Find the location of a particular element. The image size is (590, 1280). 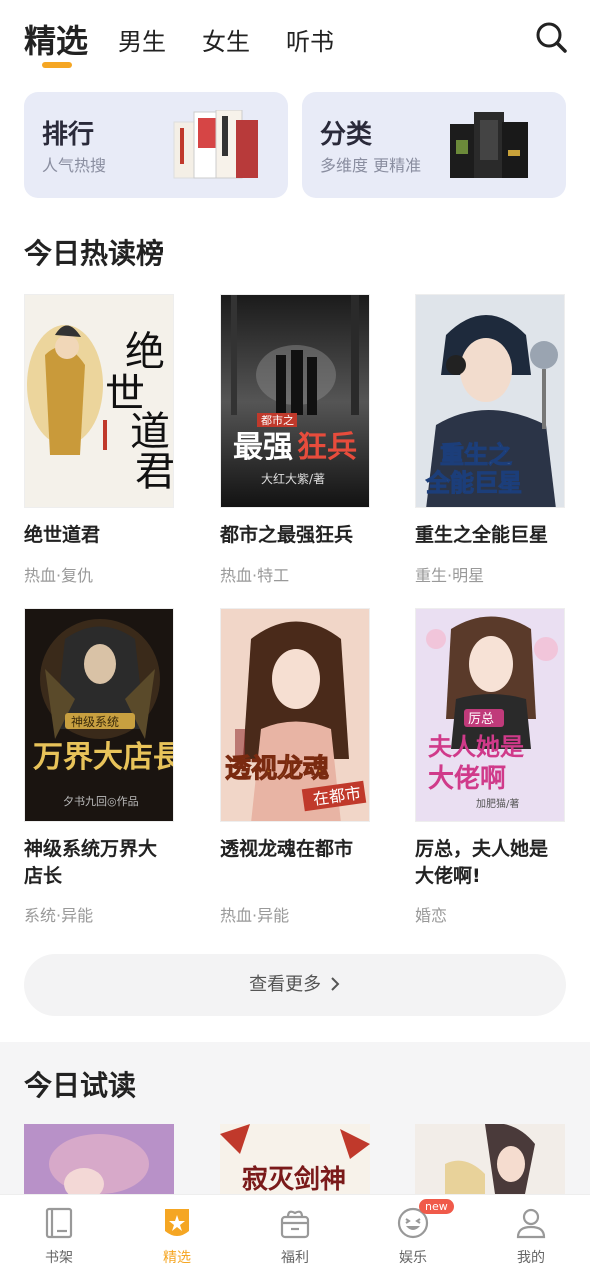

svg-text: 夕书九回◎作品 is located at coordinates (101, 801).